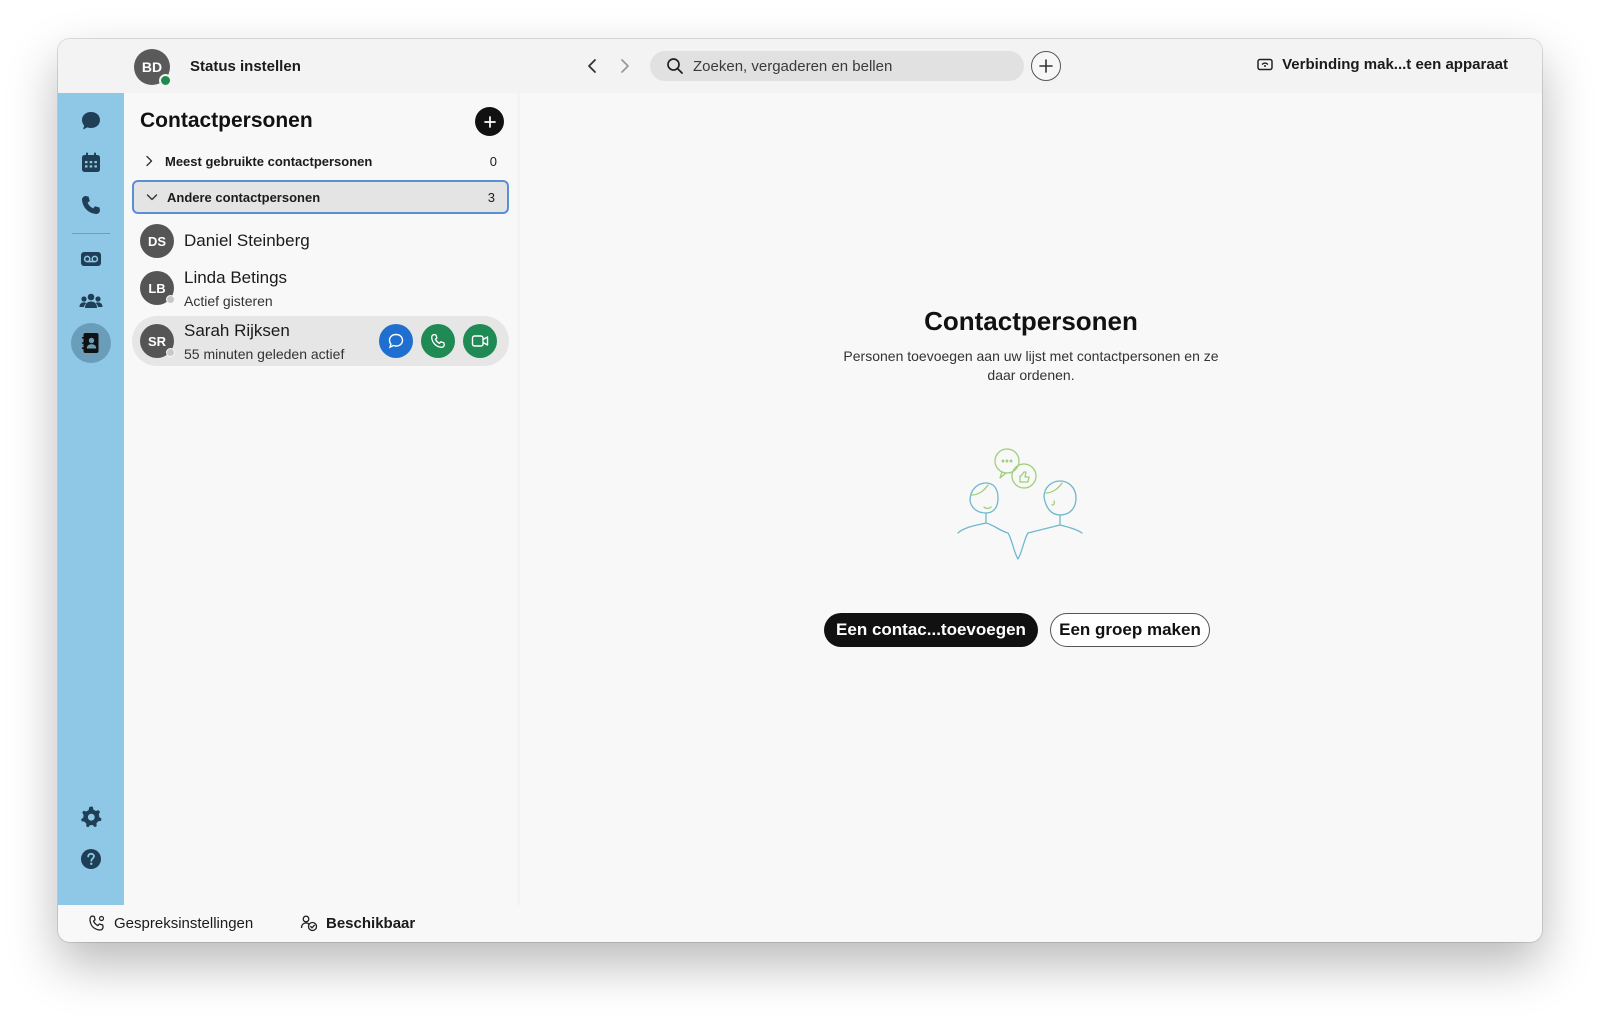 The height and width of the screenshot is (1018, 1600). I want to click on calendar-icon, so click(91, 162).